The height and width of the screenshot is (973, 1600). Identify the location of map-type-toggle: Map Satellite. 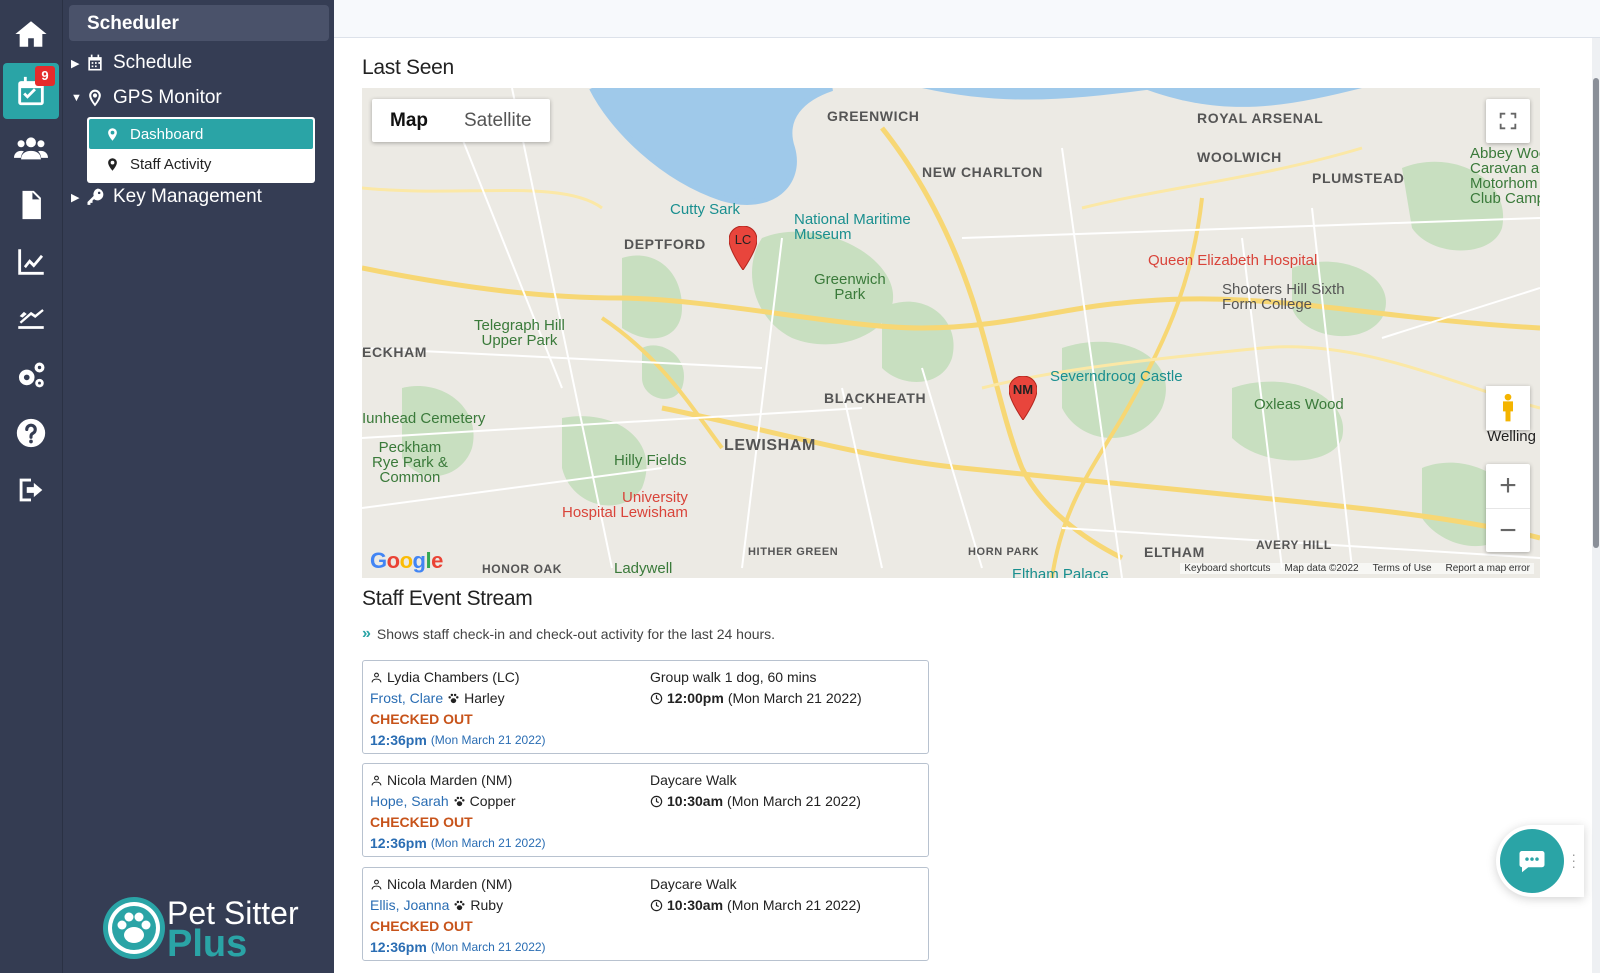
(461, 120).